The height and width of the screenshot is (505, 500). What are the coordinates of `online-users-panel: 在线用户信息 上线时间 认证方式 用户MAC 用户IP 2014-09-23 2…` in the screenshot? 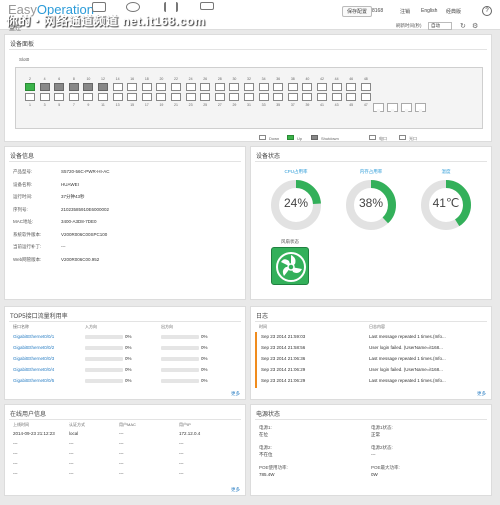 It's located at (125, 450).